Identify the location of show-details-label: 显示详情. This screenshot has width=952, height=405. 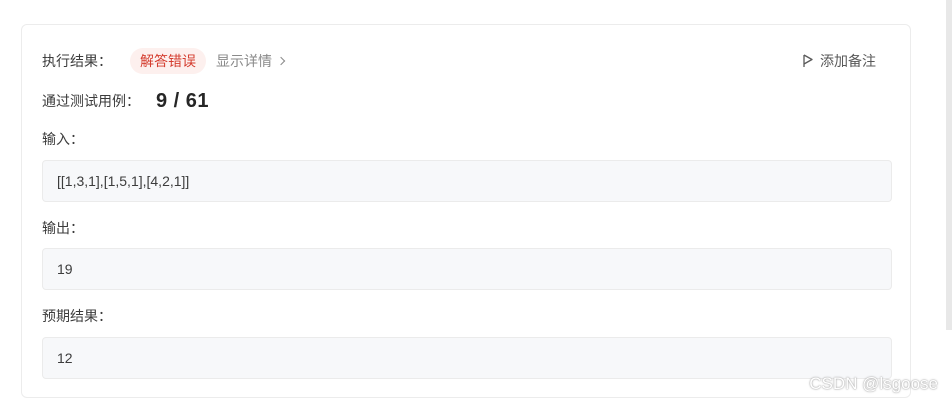
(244, 61).